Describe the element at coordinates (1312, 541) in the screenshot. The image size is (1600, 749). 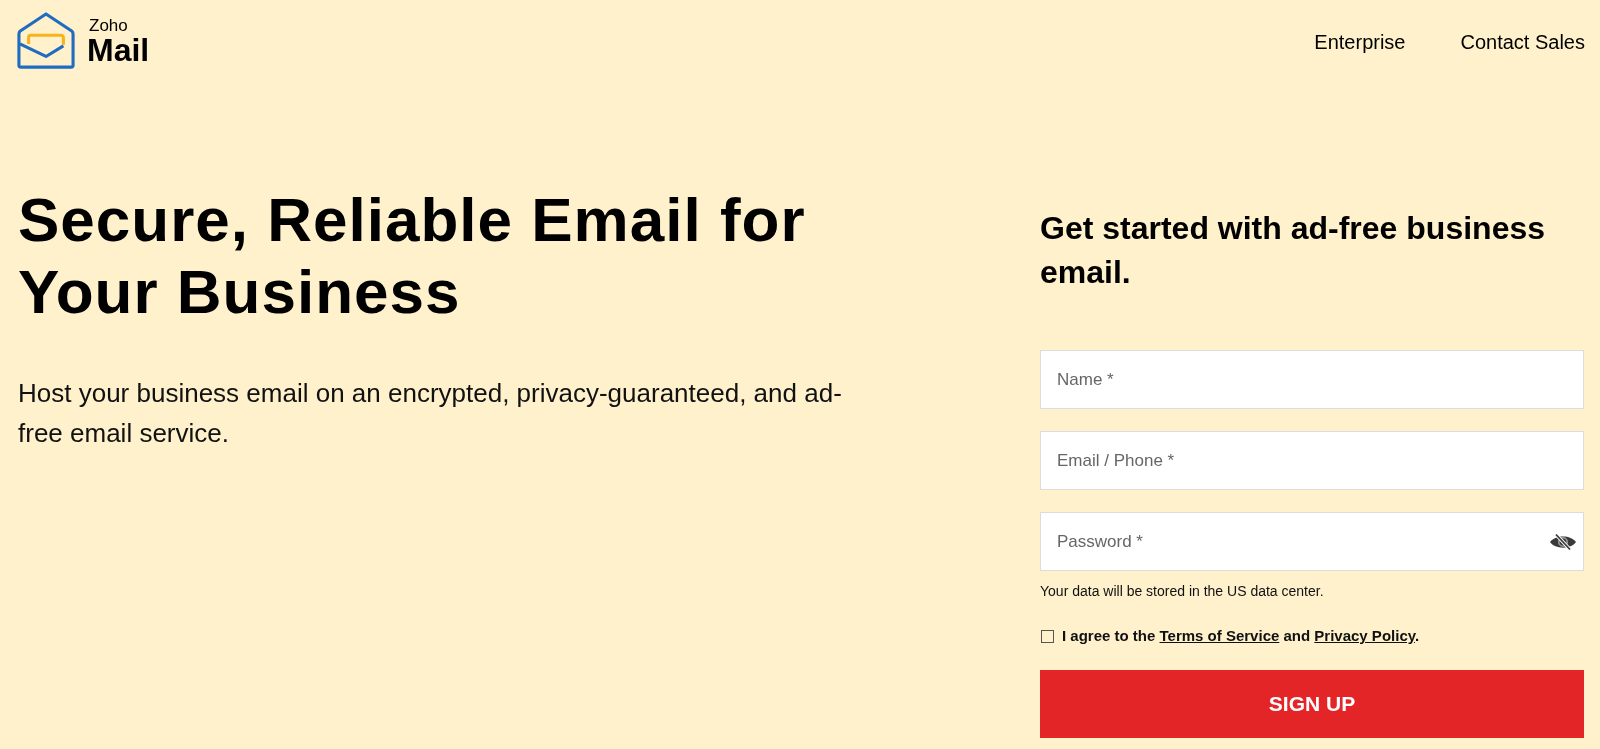
I see `password-field: Password *` at that location.